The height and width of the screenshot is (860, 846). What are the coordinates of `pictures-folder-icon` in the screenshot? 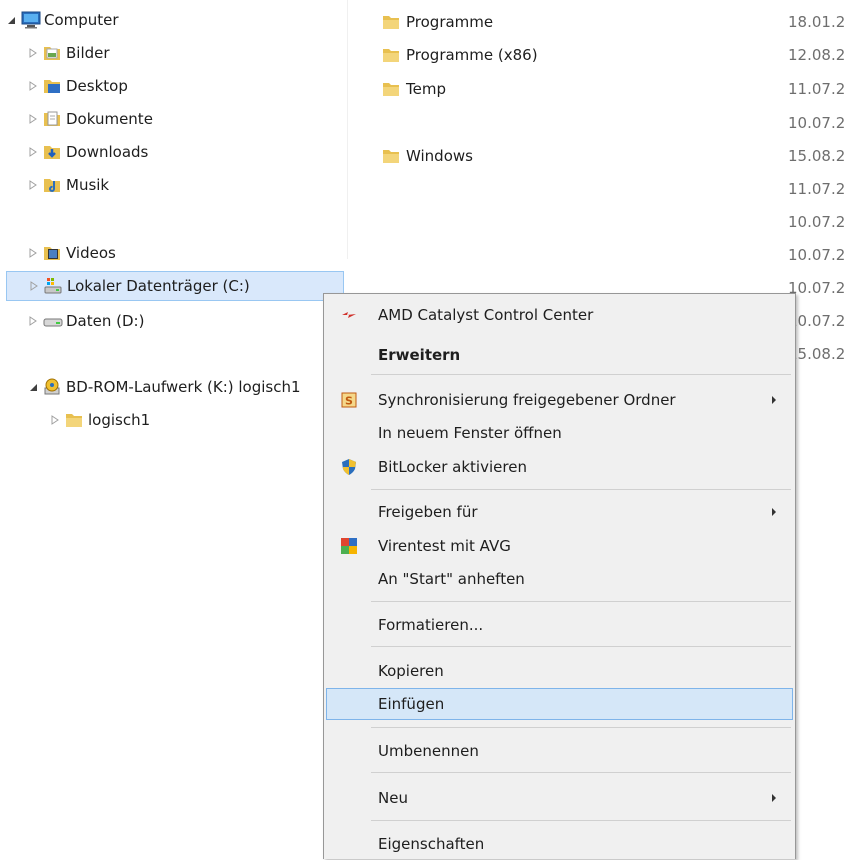 It's located at (52, 53).